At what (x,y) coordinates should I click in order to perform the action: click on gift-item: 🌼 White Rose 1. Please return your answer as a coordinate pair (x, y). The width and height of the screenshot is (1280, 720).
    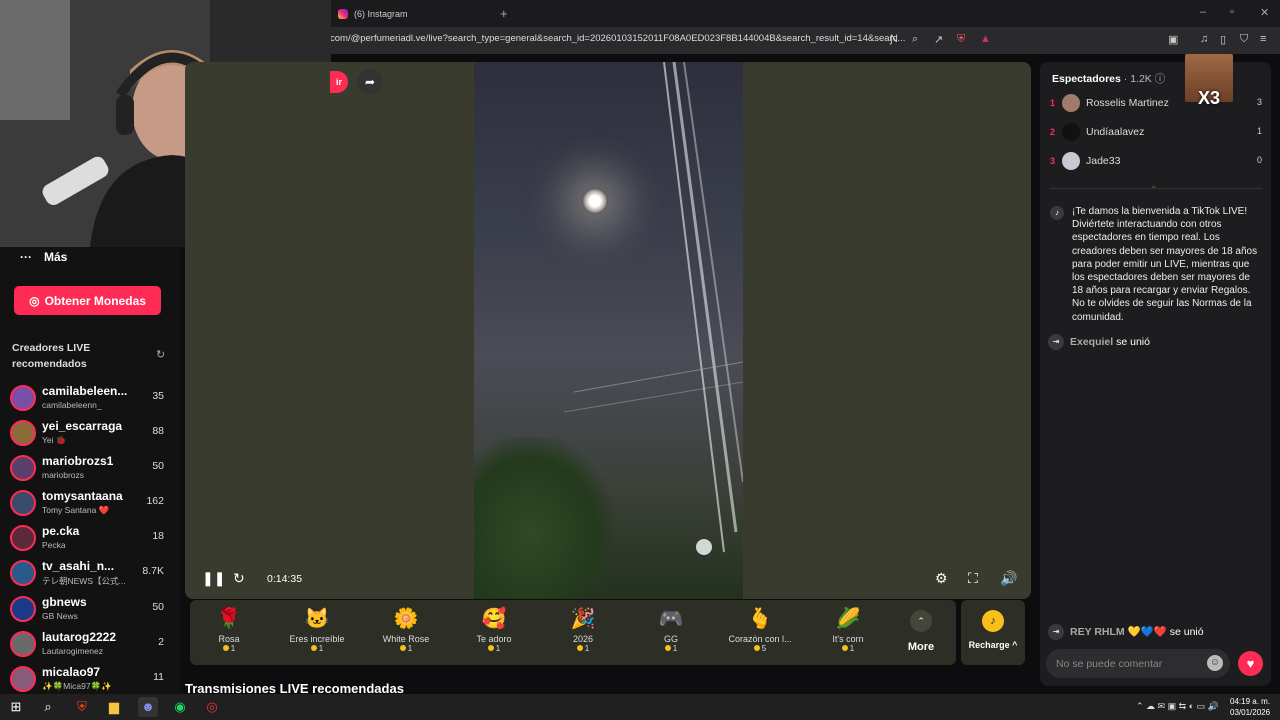
    Looking at the image, I should click on (406, 629).